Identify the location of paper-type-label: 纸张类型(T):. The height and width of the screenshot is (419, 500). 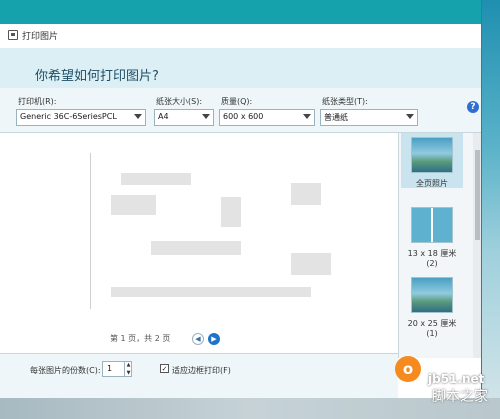
(345, 101).